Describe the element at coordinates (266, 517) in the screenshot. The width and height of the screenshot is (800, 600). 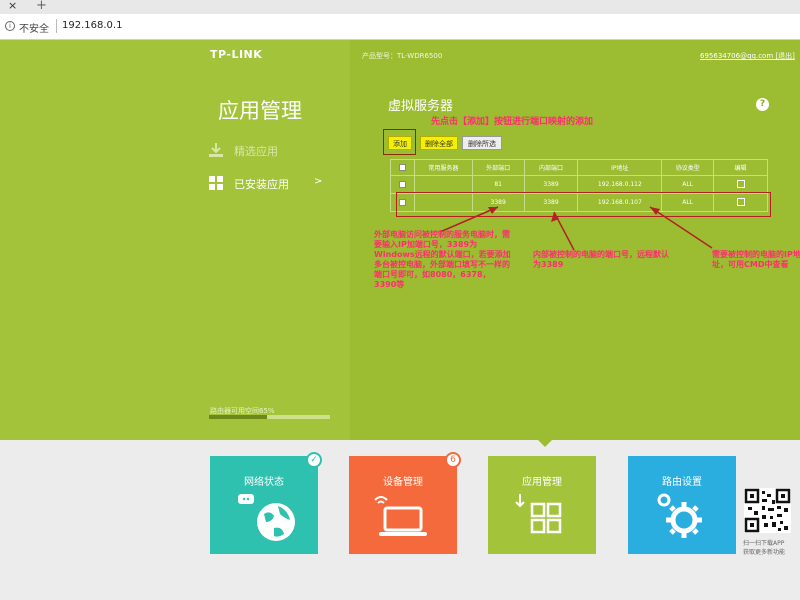
I see `globe-icon` at that location.